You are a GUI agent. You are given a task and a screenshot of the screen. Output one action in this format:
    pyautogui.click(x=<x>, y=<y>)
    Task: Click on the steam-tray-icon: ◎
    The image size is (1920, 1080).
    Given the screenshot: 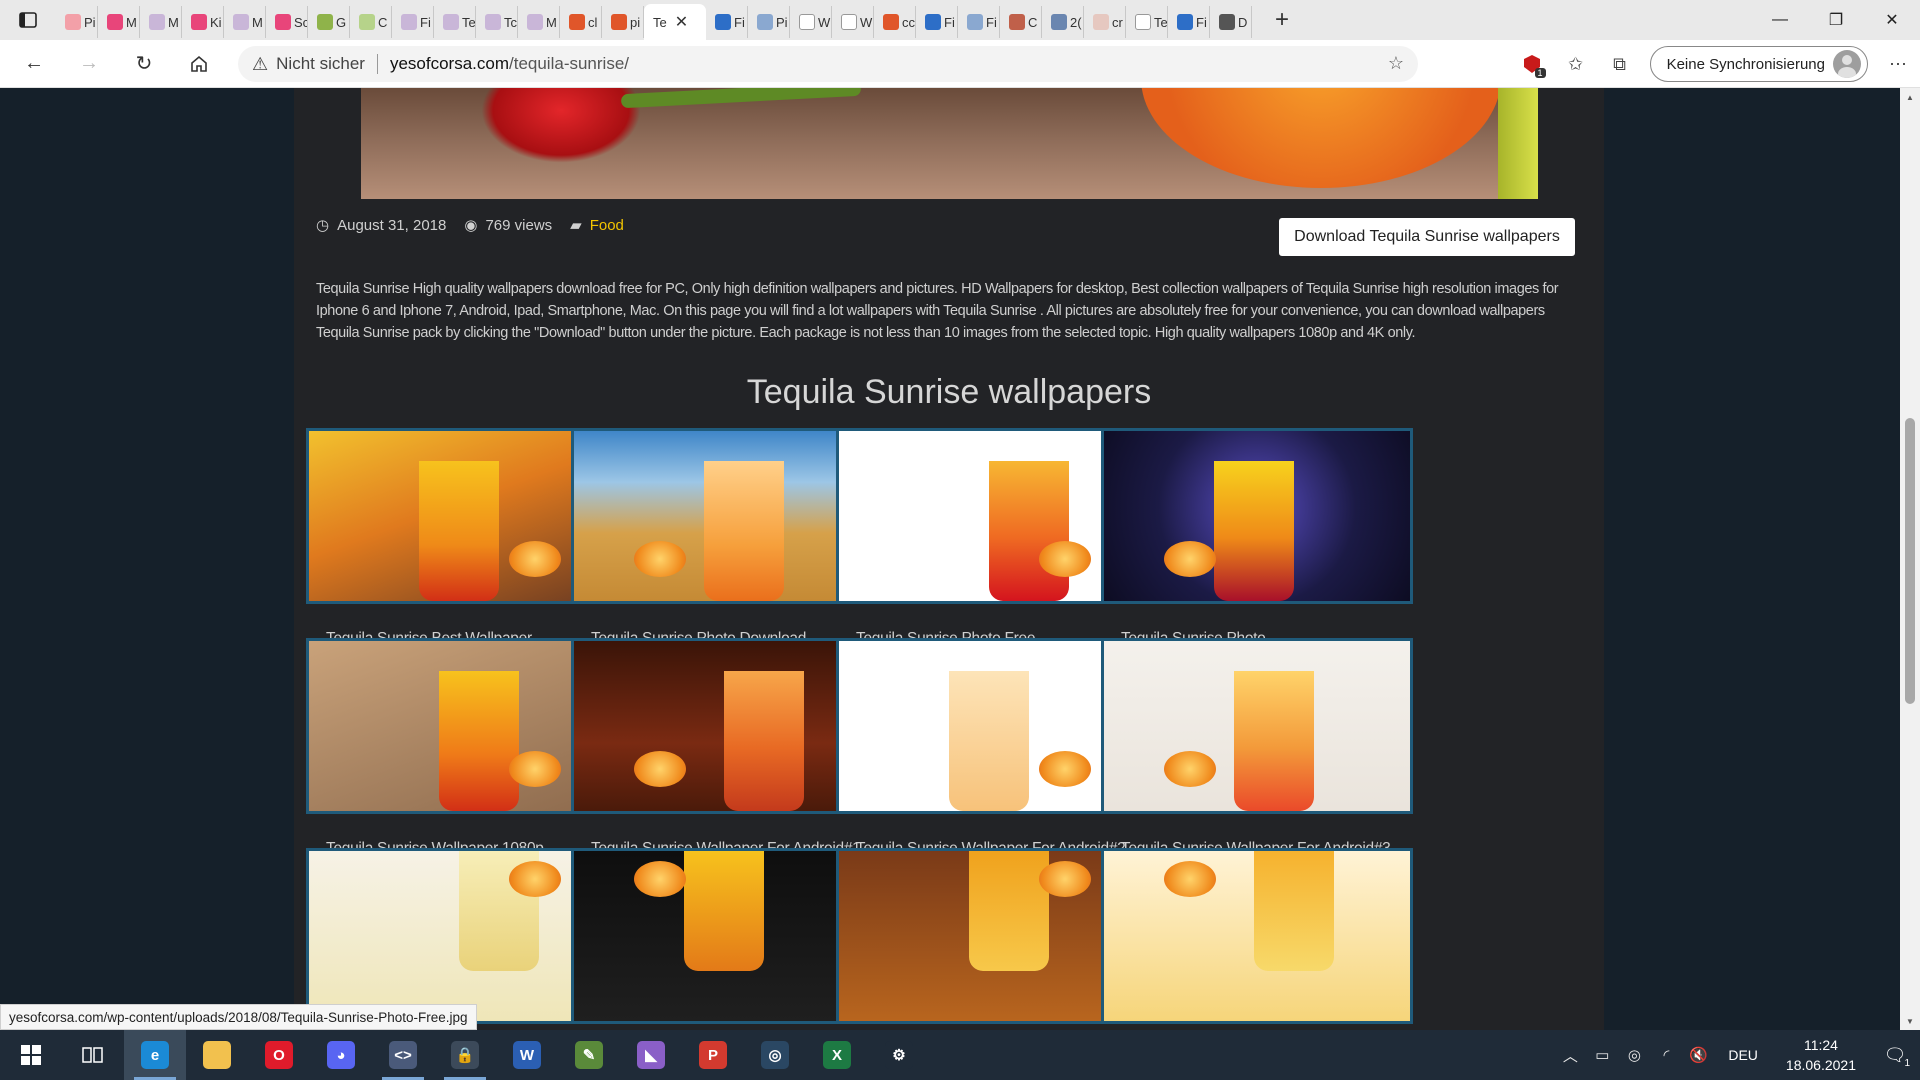 What is the action you would take?
    pyautogui.click(x=1634, y=1055)
    